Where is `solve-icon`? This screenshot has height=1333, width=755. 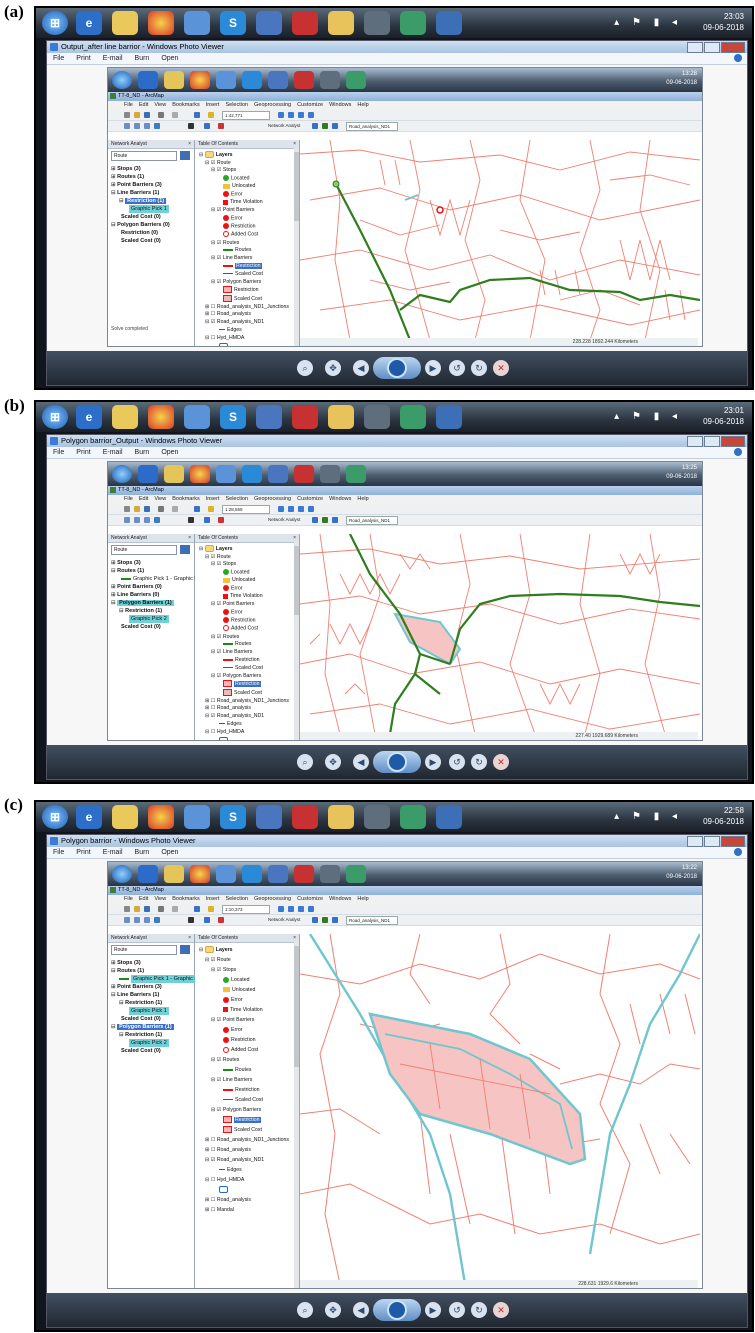
solve-icon is located at coordinates (335, 920).